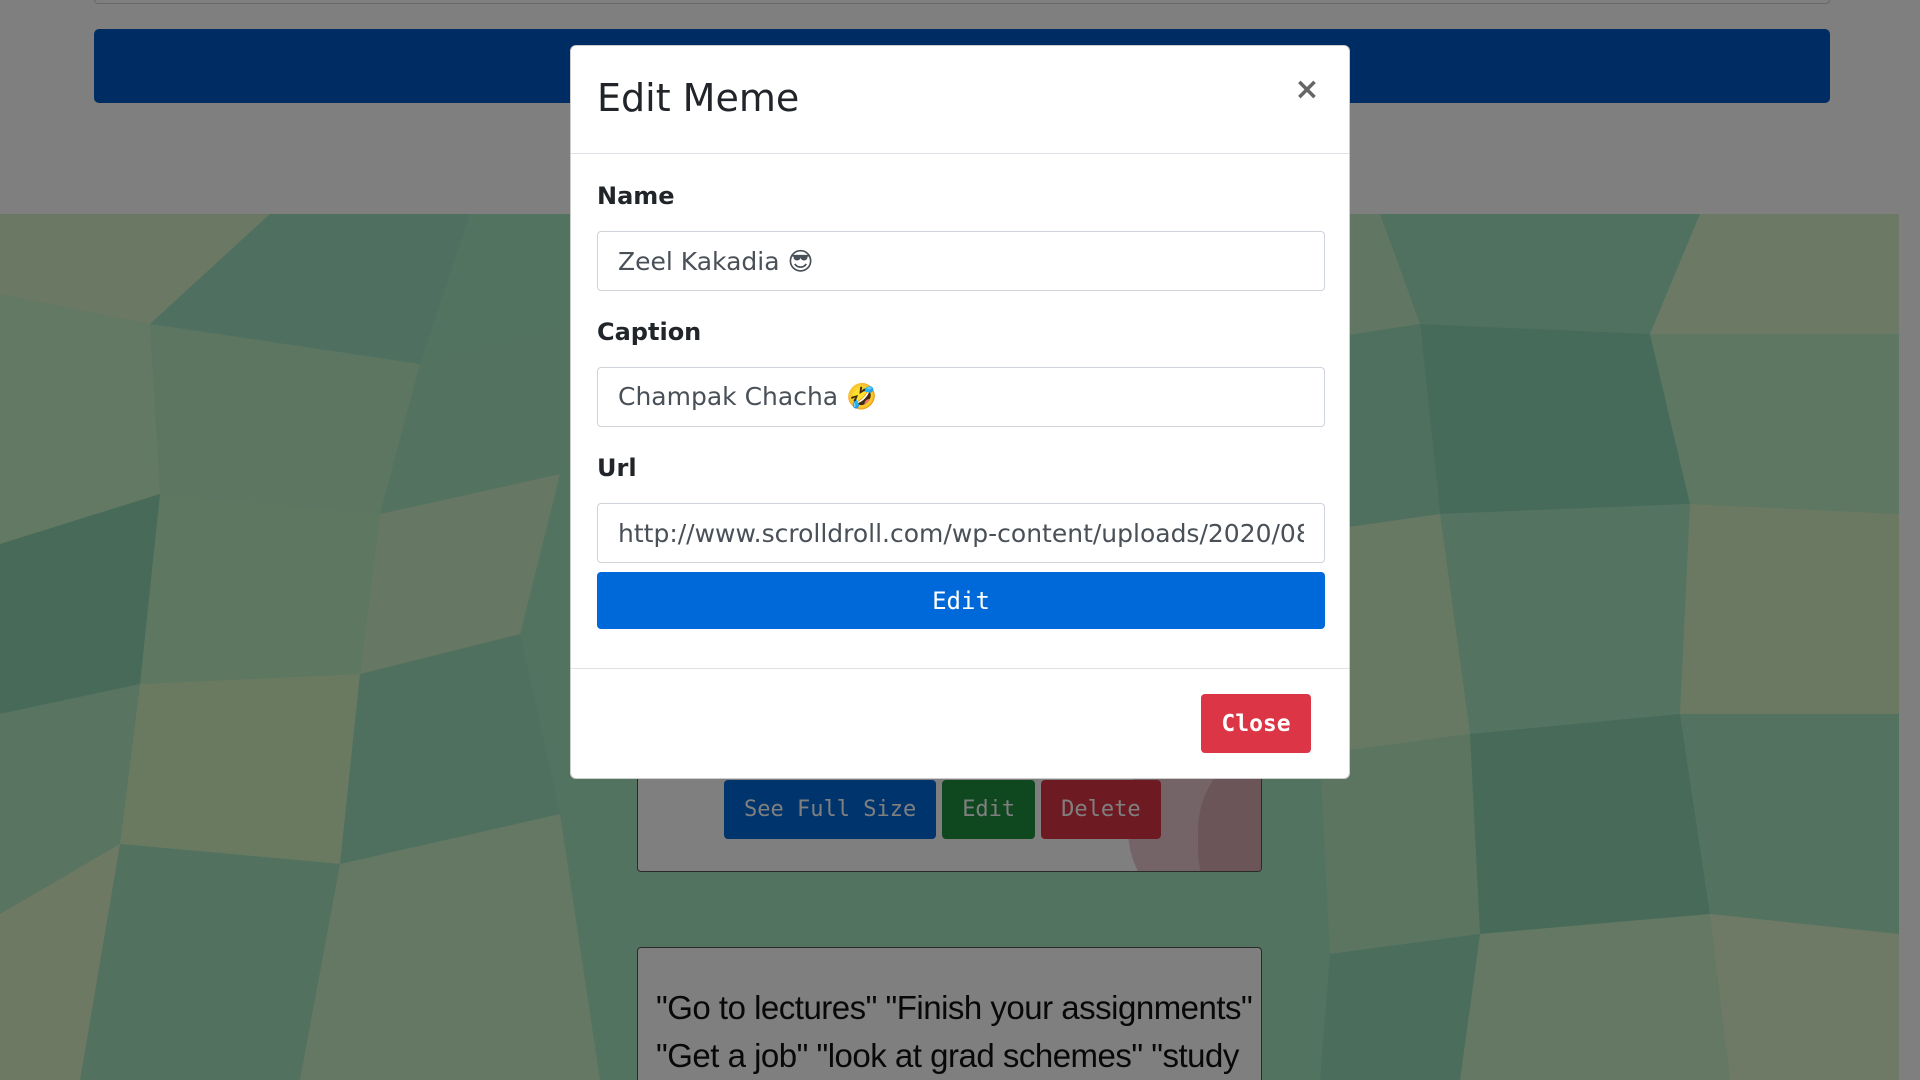 The image size is (1920, 1080). What do you see at coordinates (960, 723) in the screenshot?
I see `modal-footer: Close` at bounding box center [960, 723].